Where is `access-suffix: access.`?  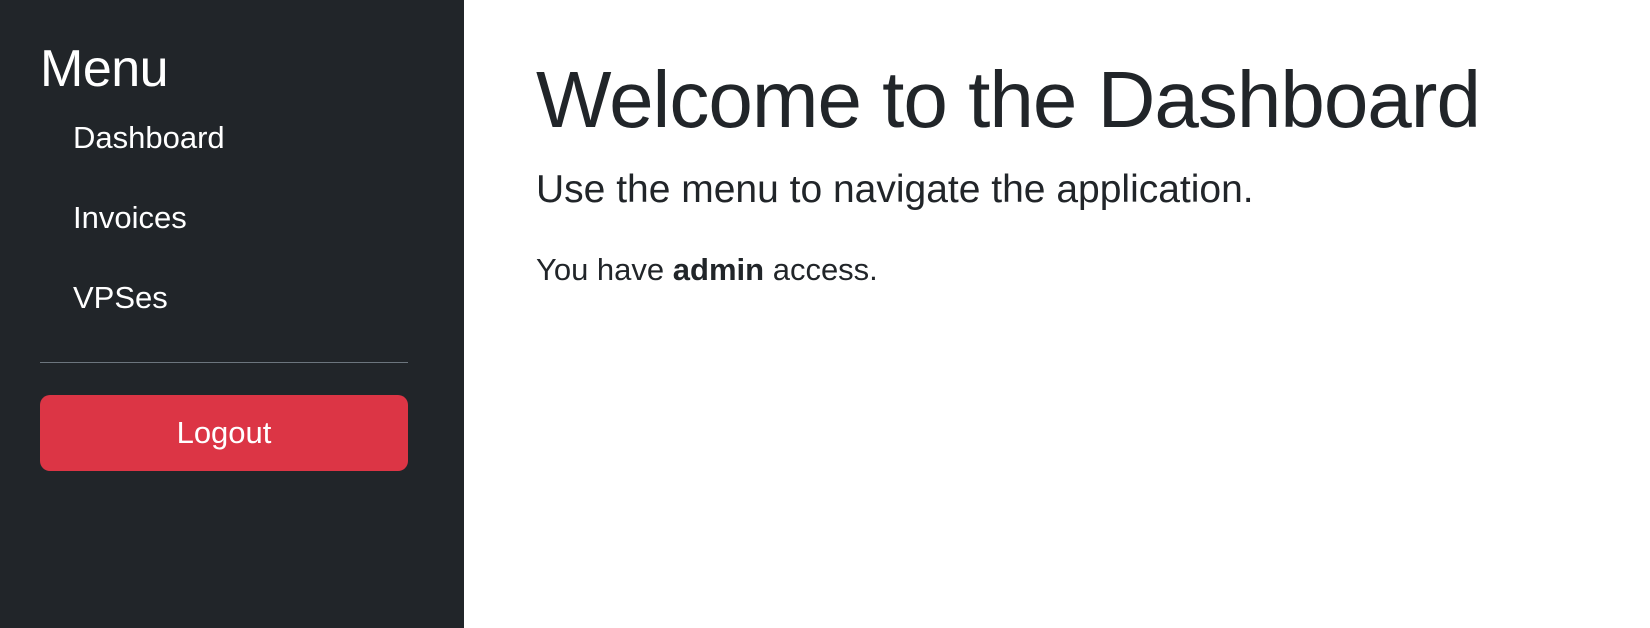 access-suffix: access. is located at coordinates (825, 269).